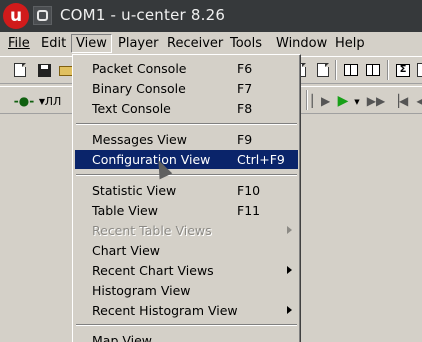  I want to click on fast-forward-button: ▶▶, so click(376, 101).